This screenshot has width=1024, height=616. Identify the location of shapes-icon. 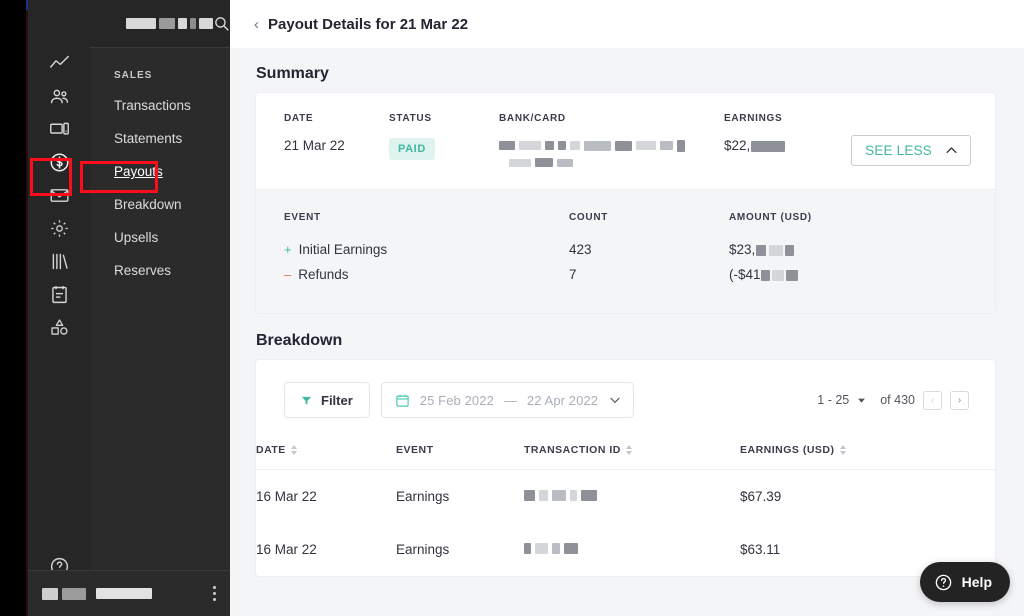
(59, 327).